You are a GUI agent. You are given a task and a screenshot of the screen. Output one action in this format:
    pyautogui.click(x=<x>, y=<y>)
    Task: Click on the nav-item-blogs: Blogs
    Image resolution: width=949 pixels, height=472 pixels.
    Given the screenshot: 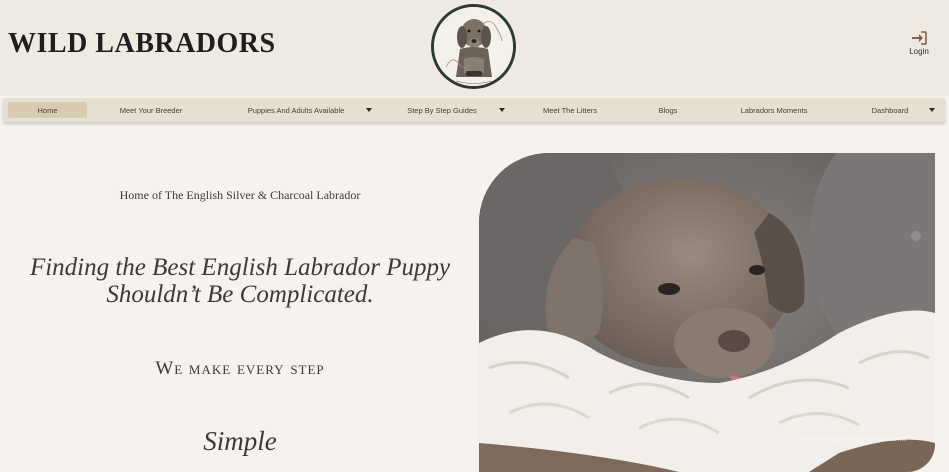 What is the action you would take?
    pyautogui.click(x=668, y=110)
    